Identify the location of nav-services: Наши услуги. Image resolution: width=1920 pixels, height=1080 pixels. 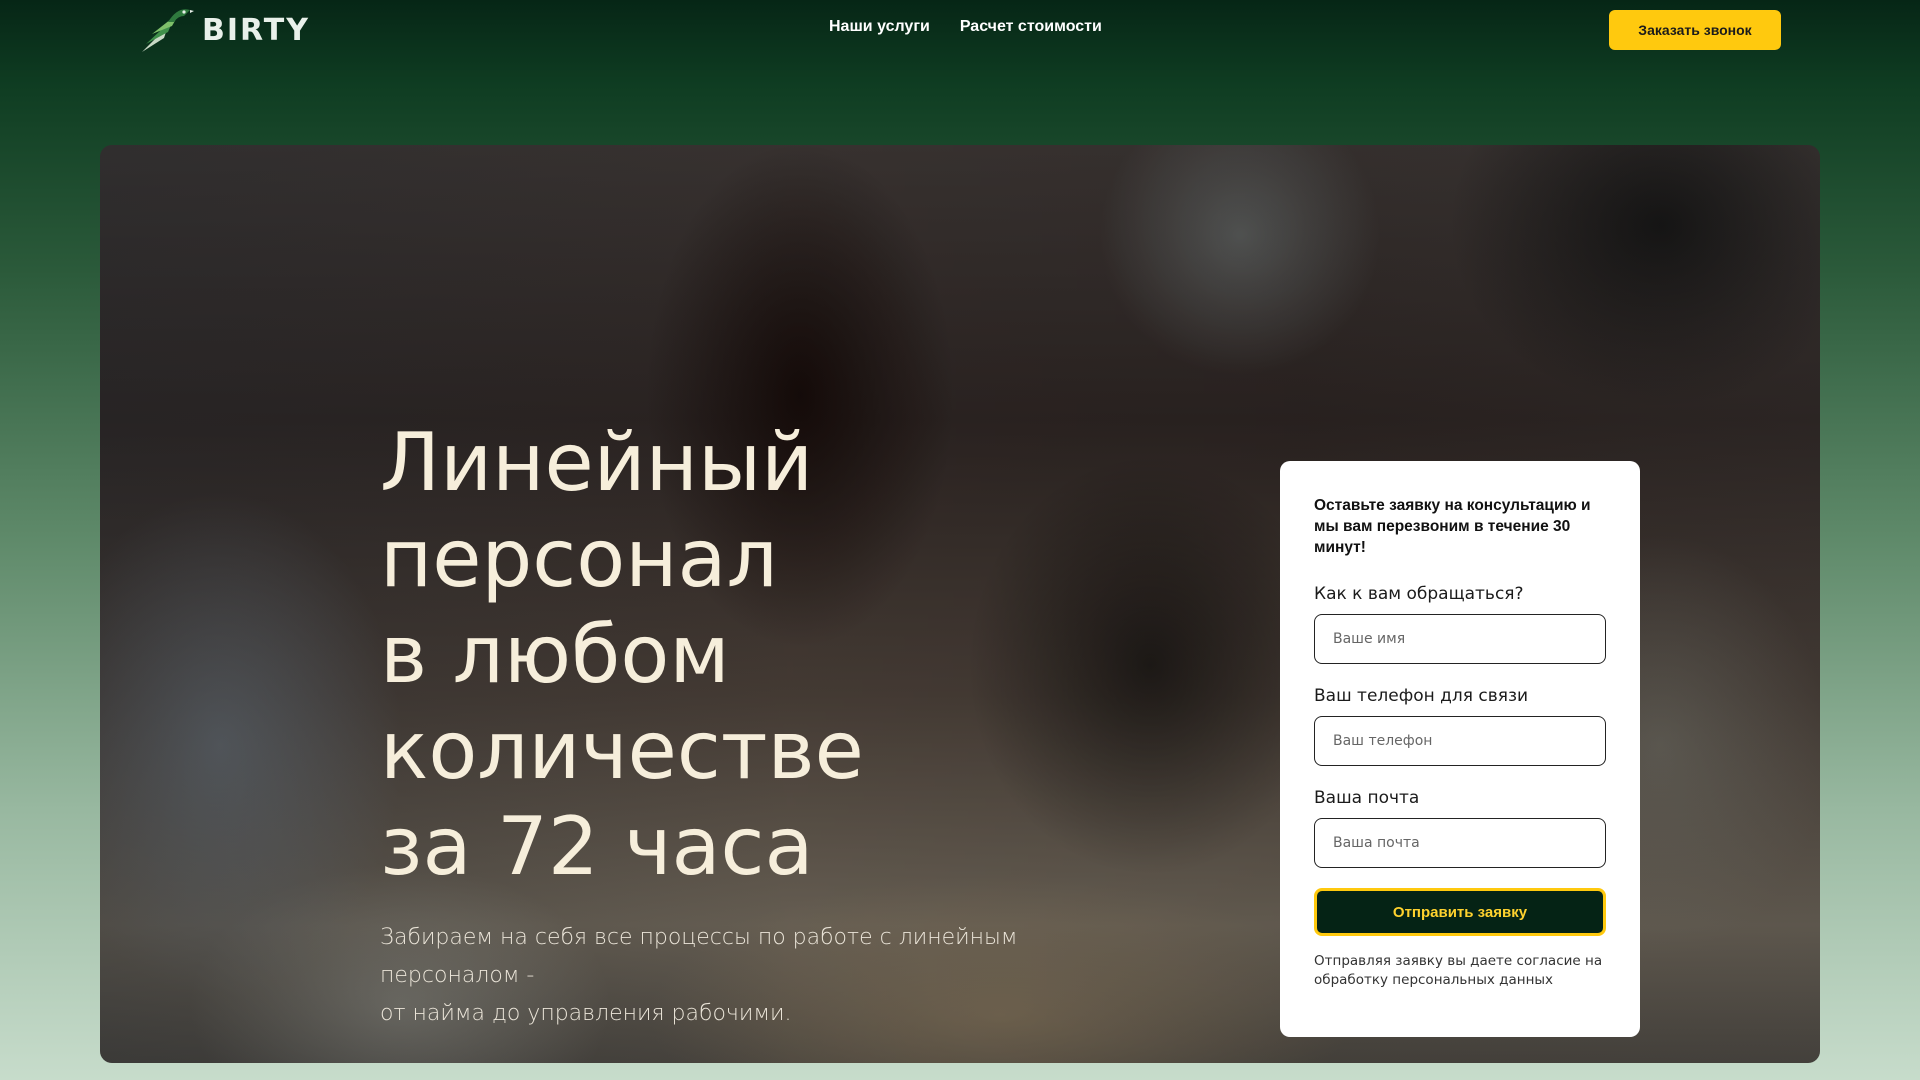
(879, 27).